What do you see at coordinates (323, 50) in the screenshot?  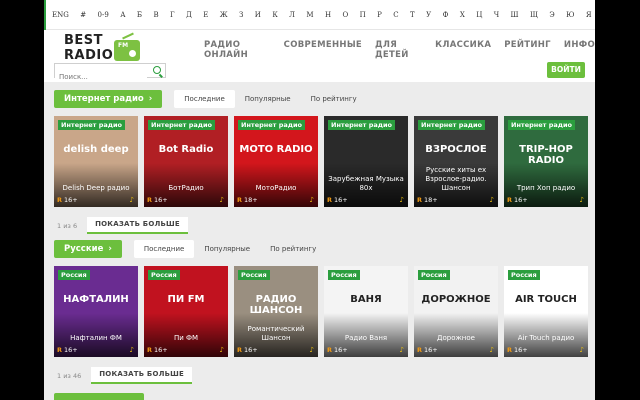 I see `nav-item: СОВРЕМЕННЫЕ` at bounding box center [323, 50].